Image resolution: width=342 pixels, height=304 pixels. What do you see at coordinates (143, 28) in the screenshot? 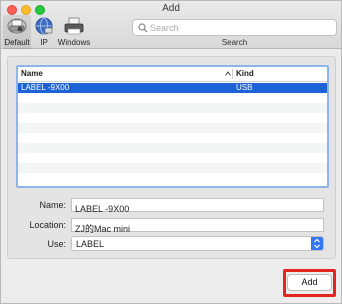
I see `search-icon` at bounding box center [143, 28].